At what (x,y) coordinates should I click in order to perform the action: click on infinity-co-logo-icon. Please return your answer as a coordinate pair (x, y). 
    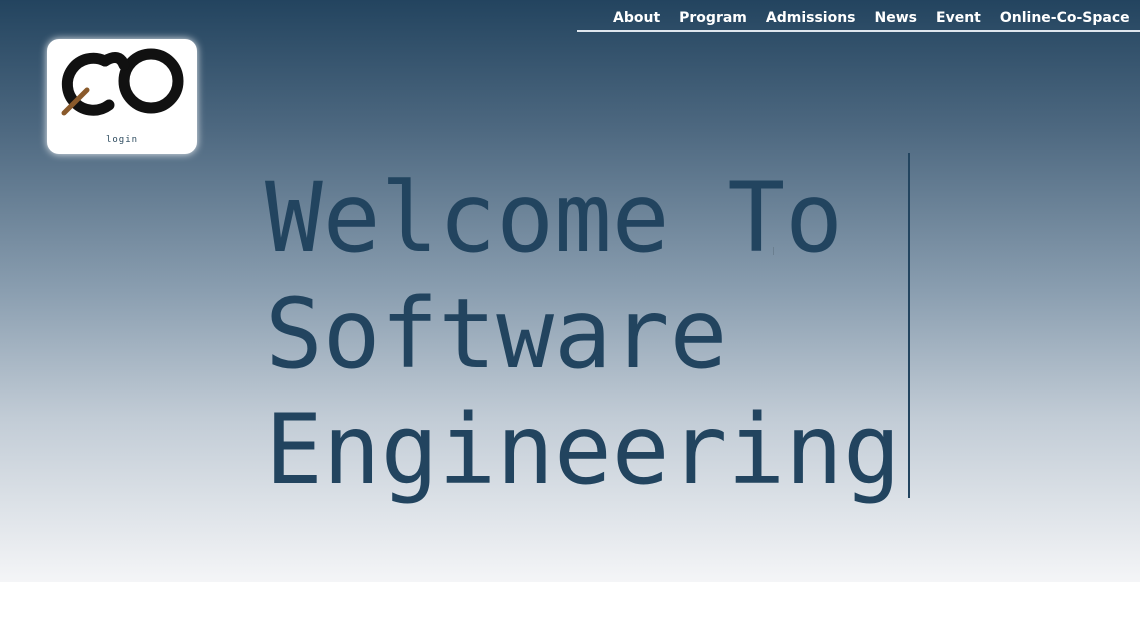
    Looking at the image, I should click on (122, 82).